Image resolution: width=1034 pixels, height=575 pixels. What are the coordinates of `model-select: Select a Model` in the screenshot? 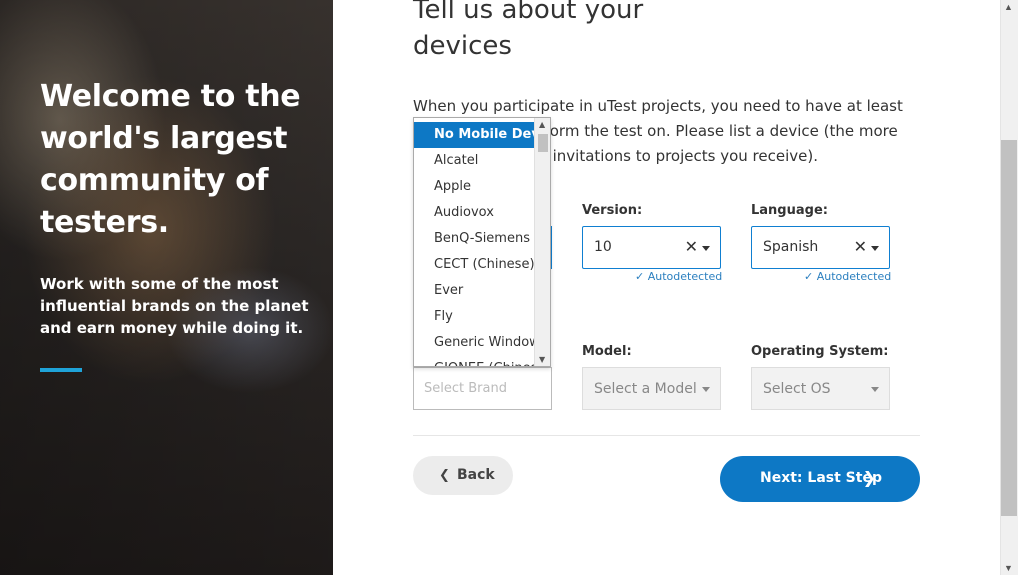 It's located at (651, 388).